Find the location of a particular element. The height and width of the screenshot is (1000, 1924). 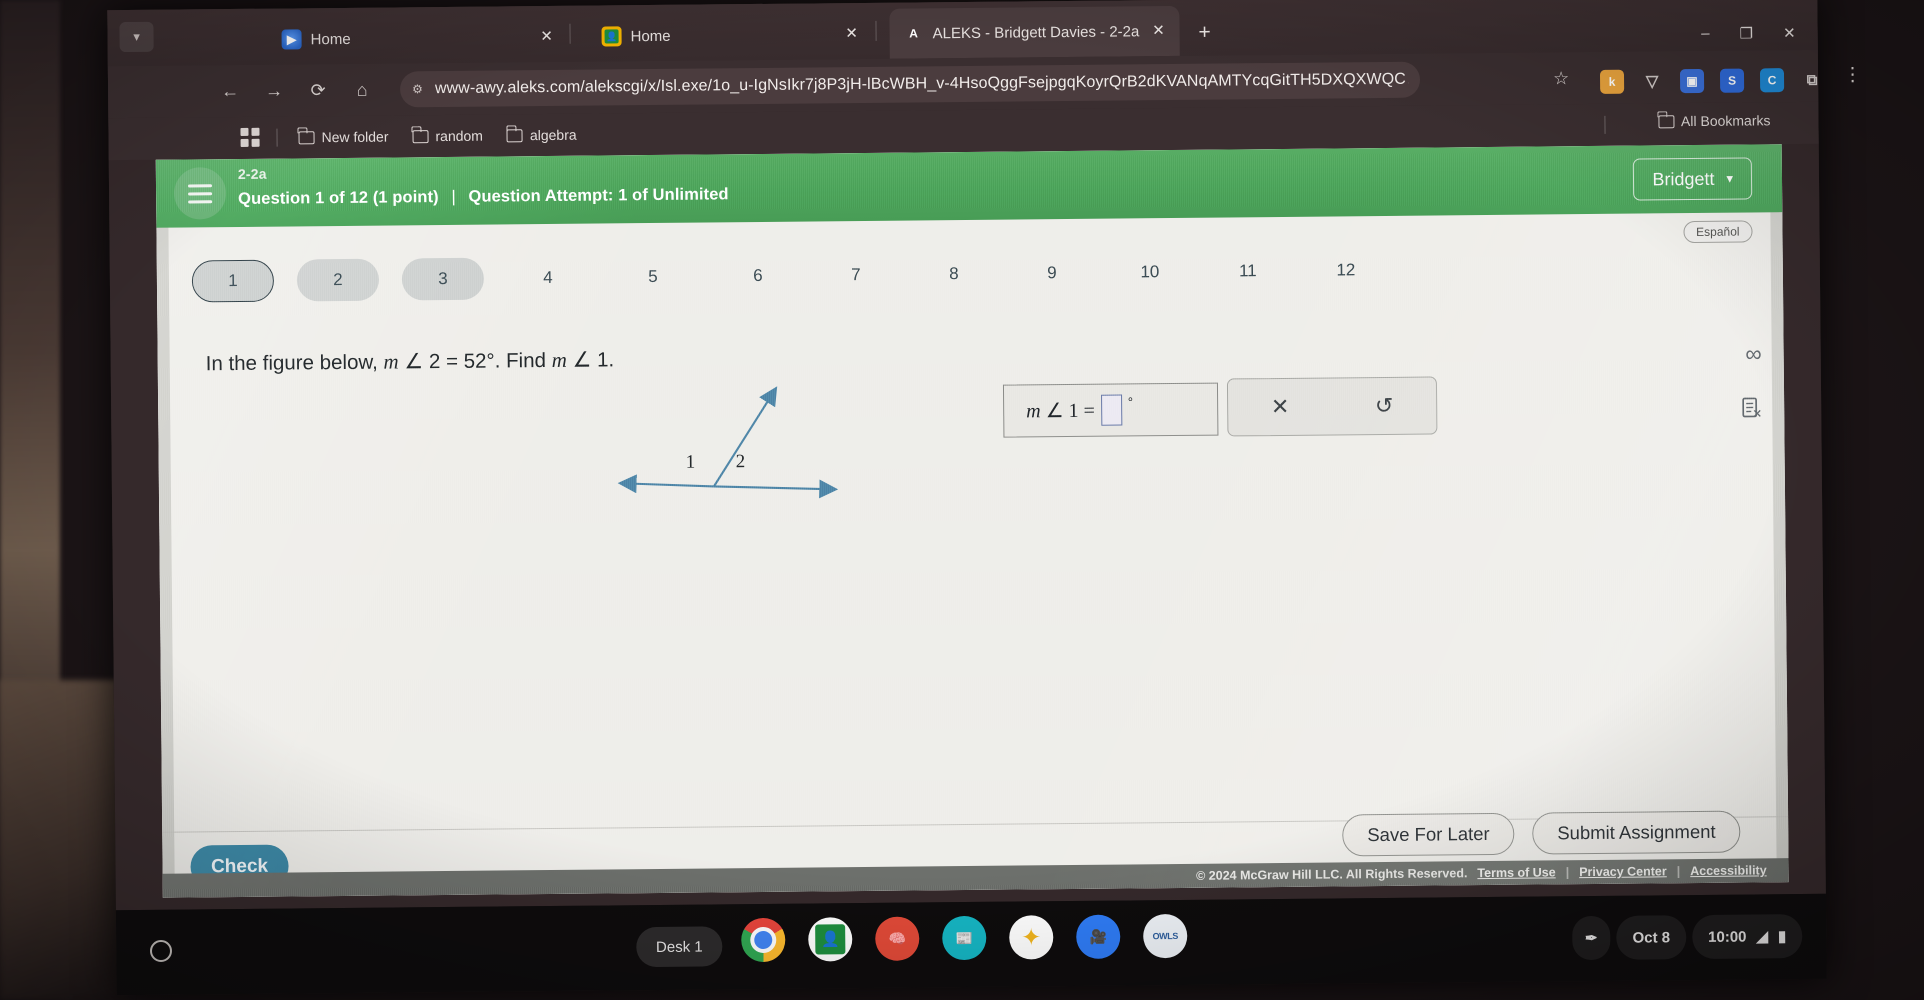

pill-label: 8 is located at coordinates (954, 274).